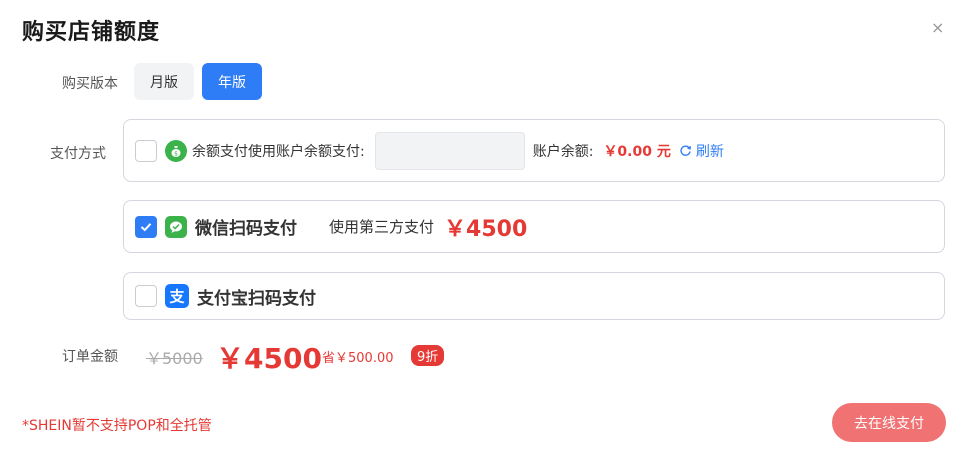 The width and height of the screenshot is (964, 458). I want to click on balance-payment-option: $ 余额支付使用账户余额支付: 账户余额: ￥0.00 元 刷新, so click(534, 150).